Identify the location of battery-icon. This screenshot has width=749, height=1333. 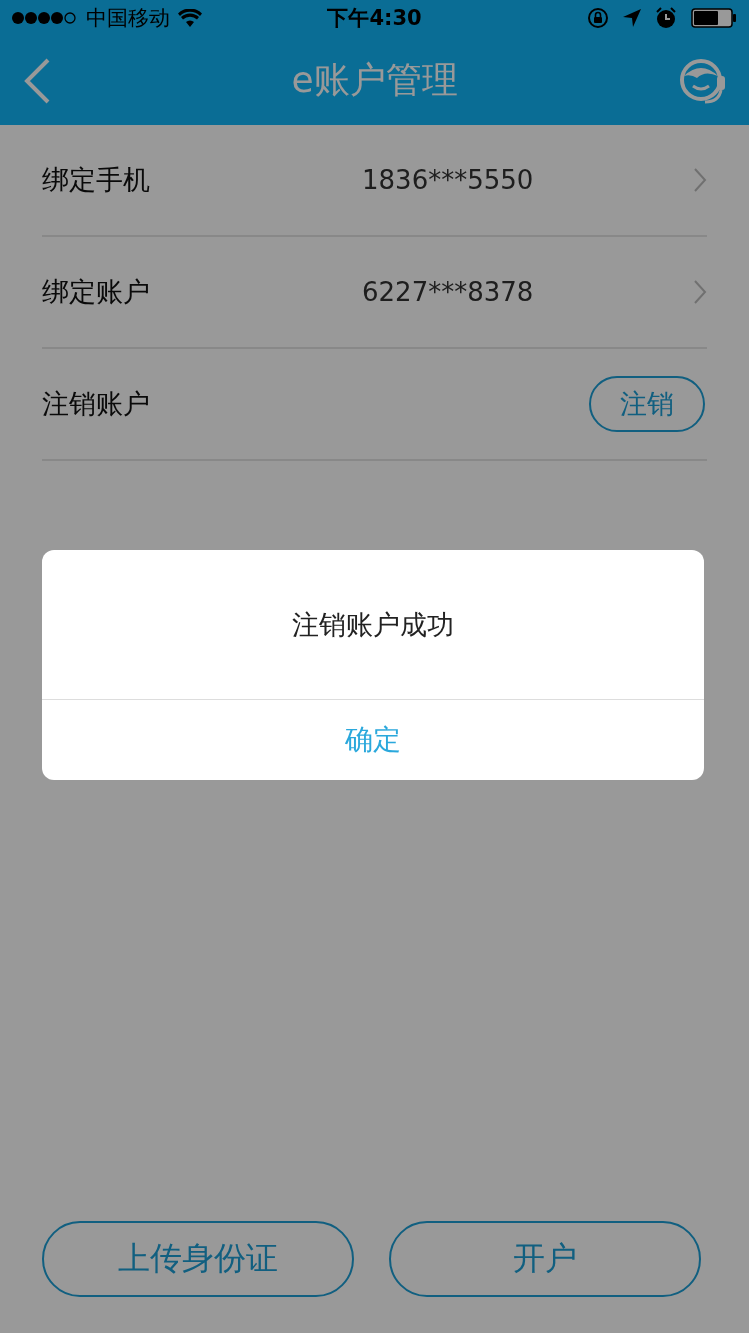
(714, 18).